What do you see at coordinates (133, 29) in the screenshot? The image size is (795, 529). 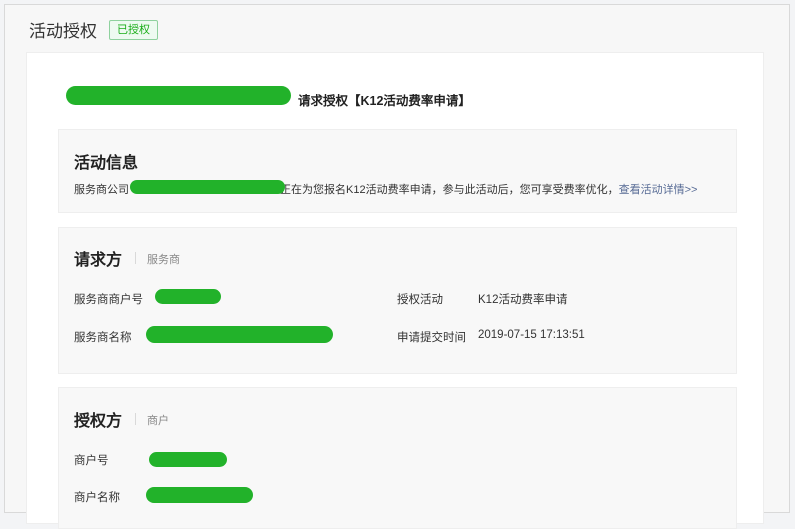 I see `status-badge: 已授权` at bounding box center [133, 29].